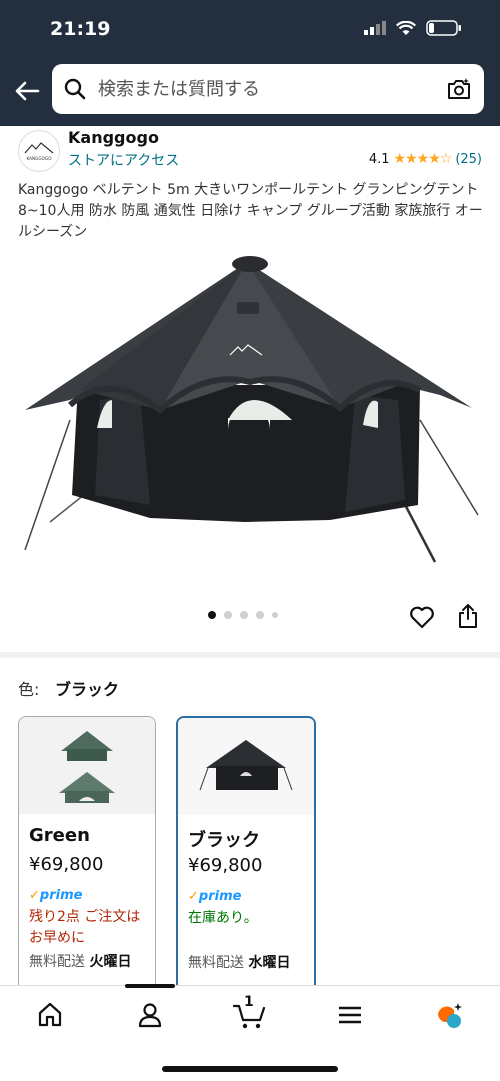  What do you see at coordinates (80, 29) in the screenshot?
I see `status-time: 21:19` at bounding box center [80, 29].